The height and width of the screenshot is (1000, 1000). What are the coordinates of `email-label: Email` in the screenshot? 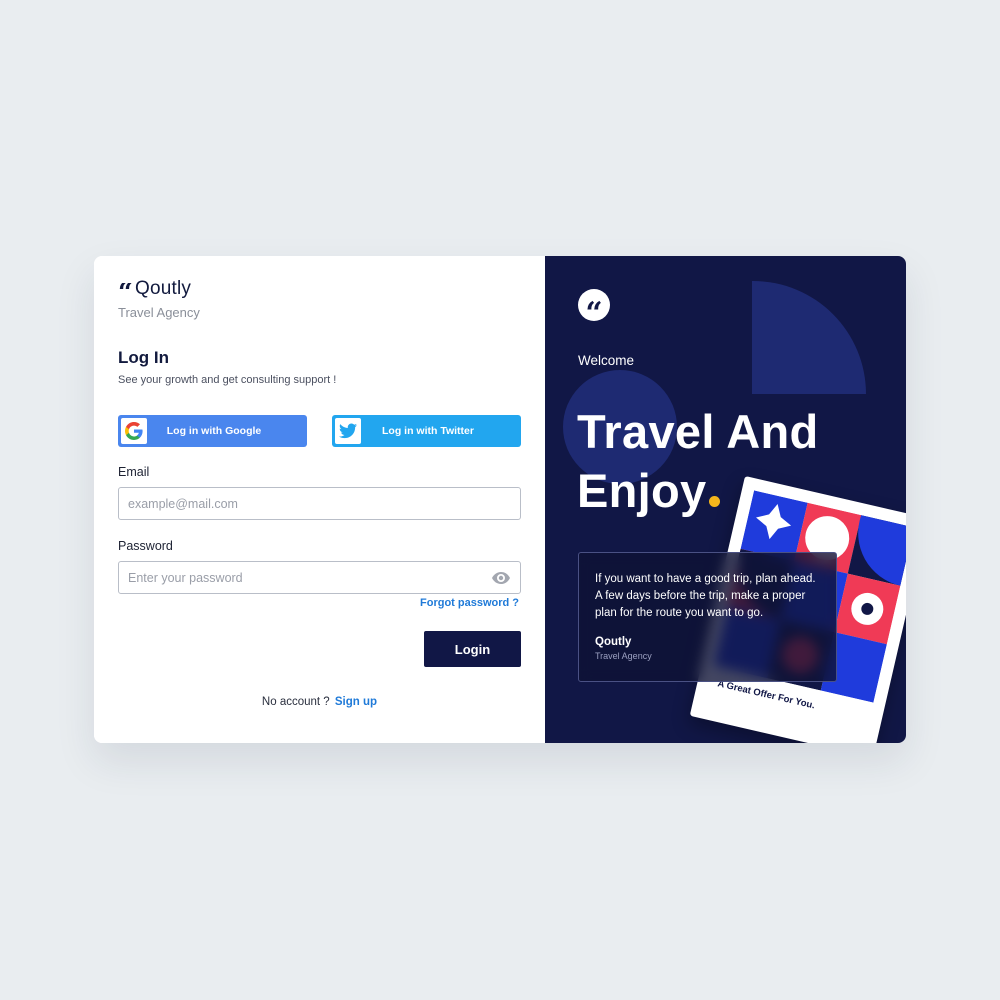 It's located at (134, 472).